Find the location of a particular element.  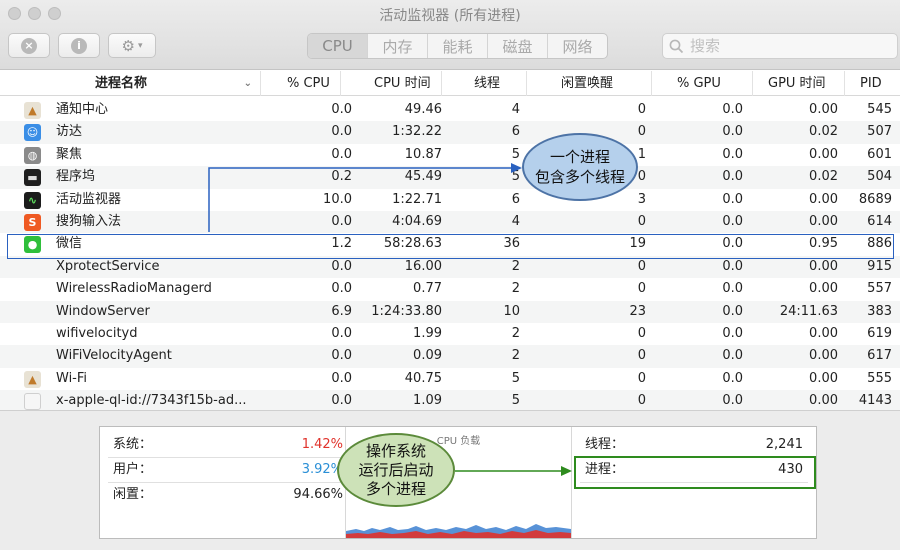

cell-cpu-time: 1:22.71 is located at coordinates (417, 199).